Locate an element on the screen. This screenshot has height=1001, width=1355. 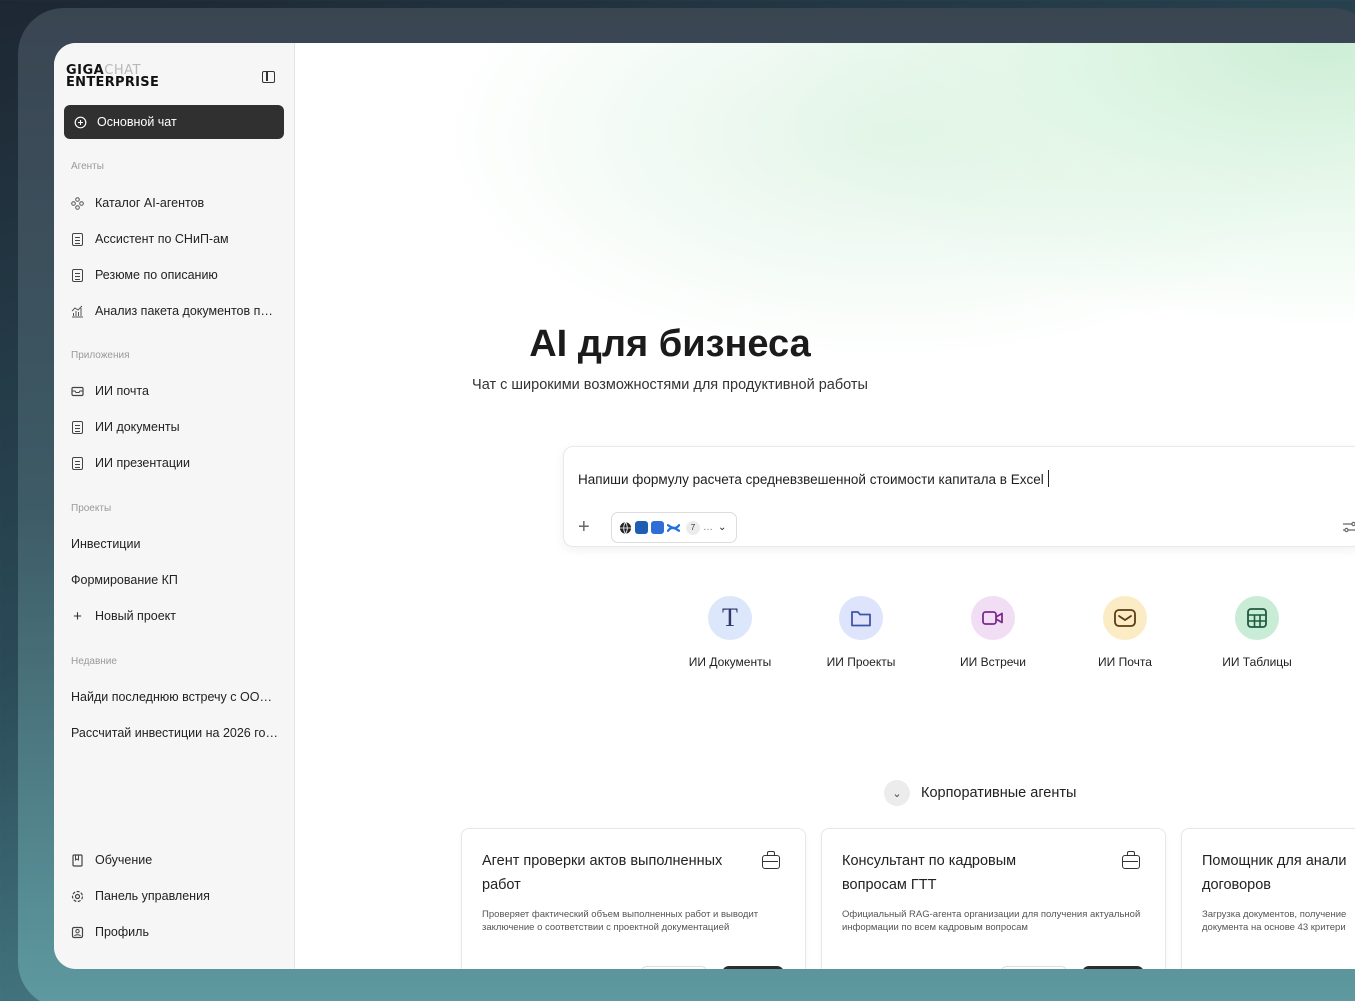
sidebar-item-label: Резюме по описанию is located at coordinates (156, 275).